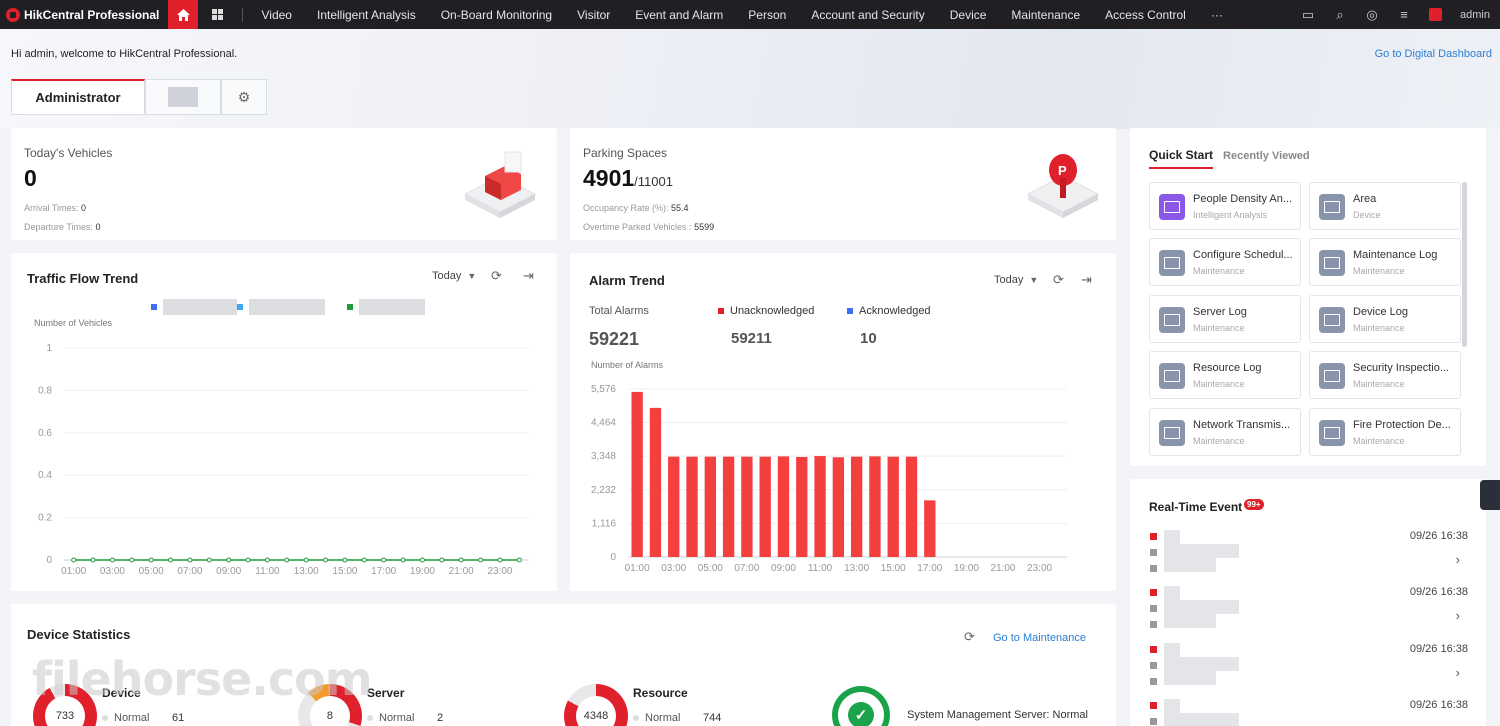 The width and height of the screenshot is (1500, 726). I want to click on home-button, so click(183, 14).